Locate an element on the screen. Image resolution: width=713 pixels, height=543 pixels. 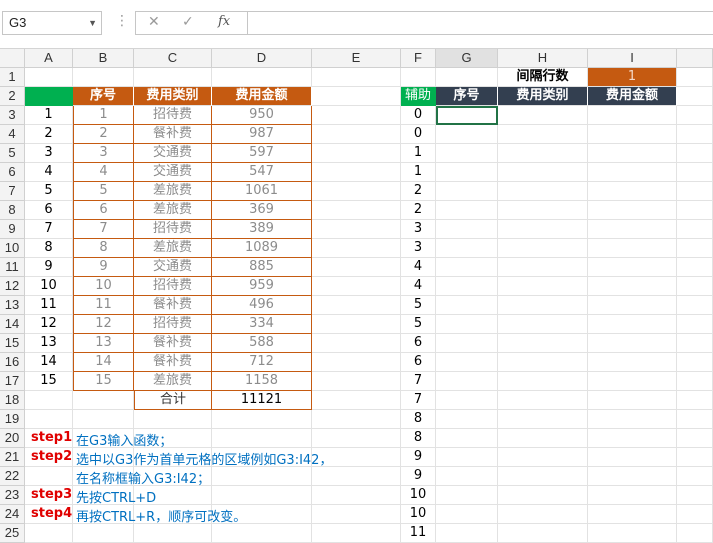
step-label: step3 is located at coordinates (52, 494).